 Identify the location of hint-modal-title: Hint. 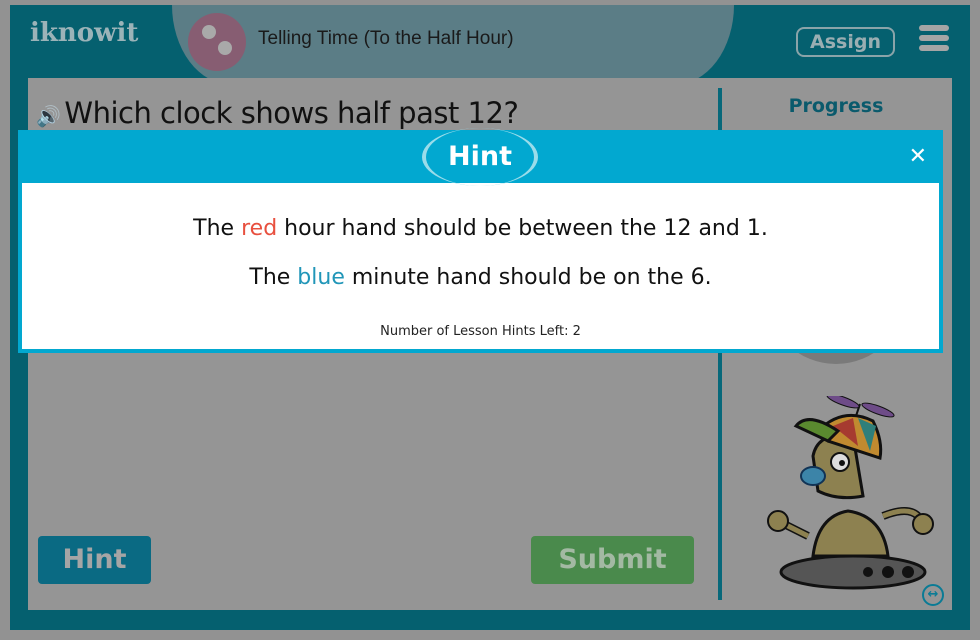
(480, 157).